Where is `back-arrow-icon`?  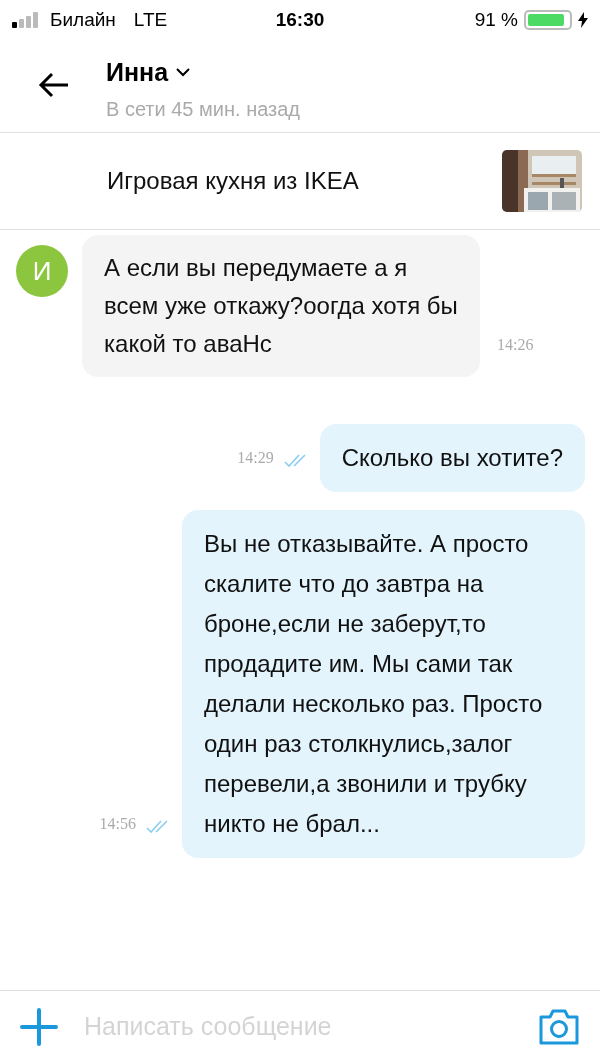 back-arrow-icon is located at coordinates (54, 85).